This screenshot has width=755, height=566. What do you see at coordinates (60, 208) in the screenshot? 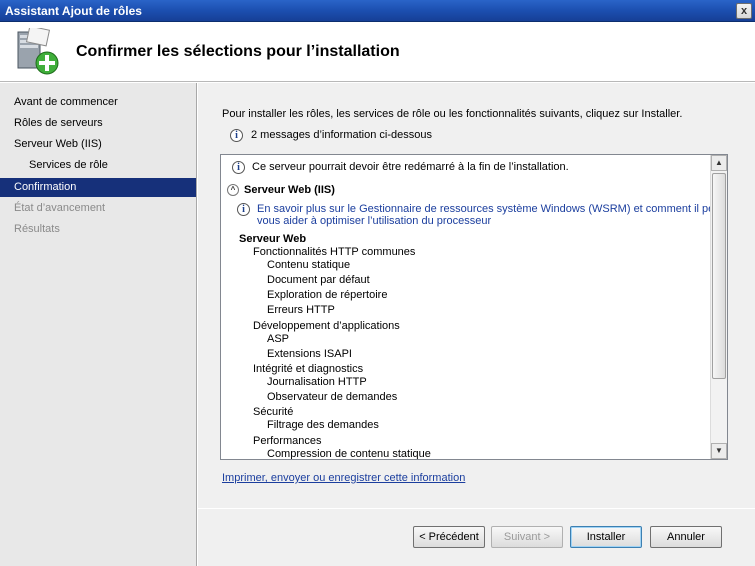
I see `sidebar-item-etat-avancement: État d’avancement` at bounding box center [60, 208].